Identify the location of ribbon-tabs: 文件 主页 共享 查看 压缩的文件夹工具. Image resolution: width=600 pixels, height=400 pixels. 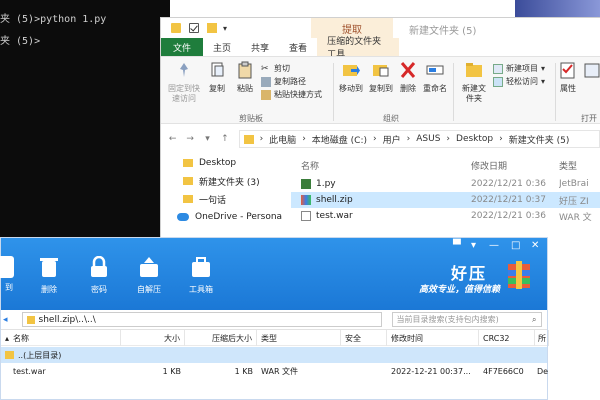
(380, 48).